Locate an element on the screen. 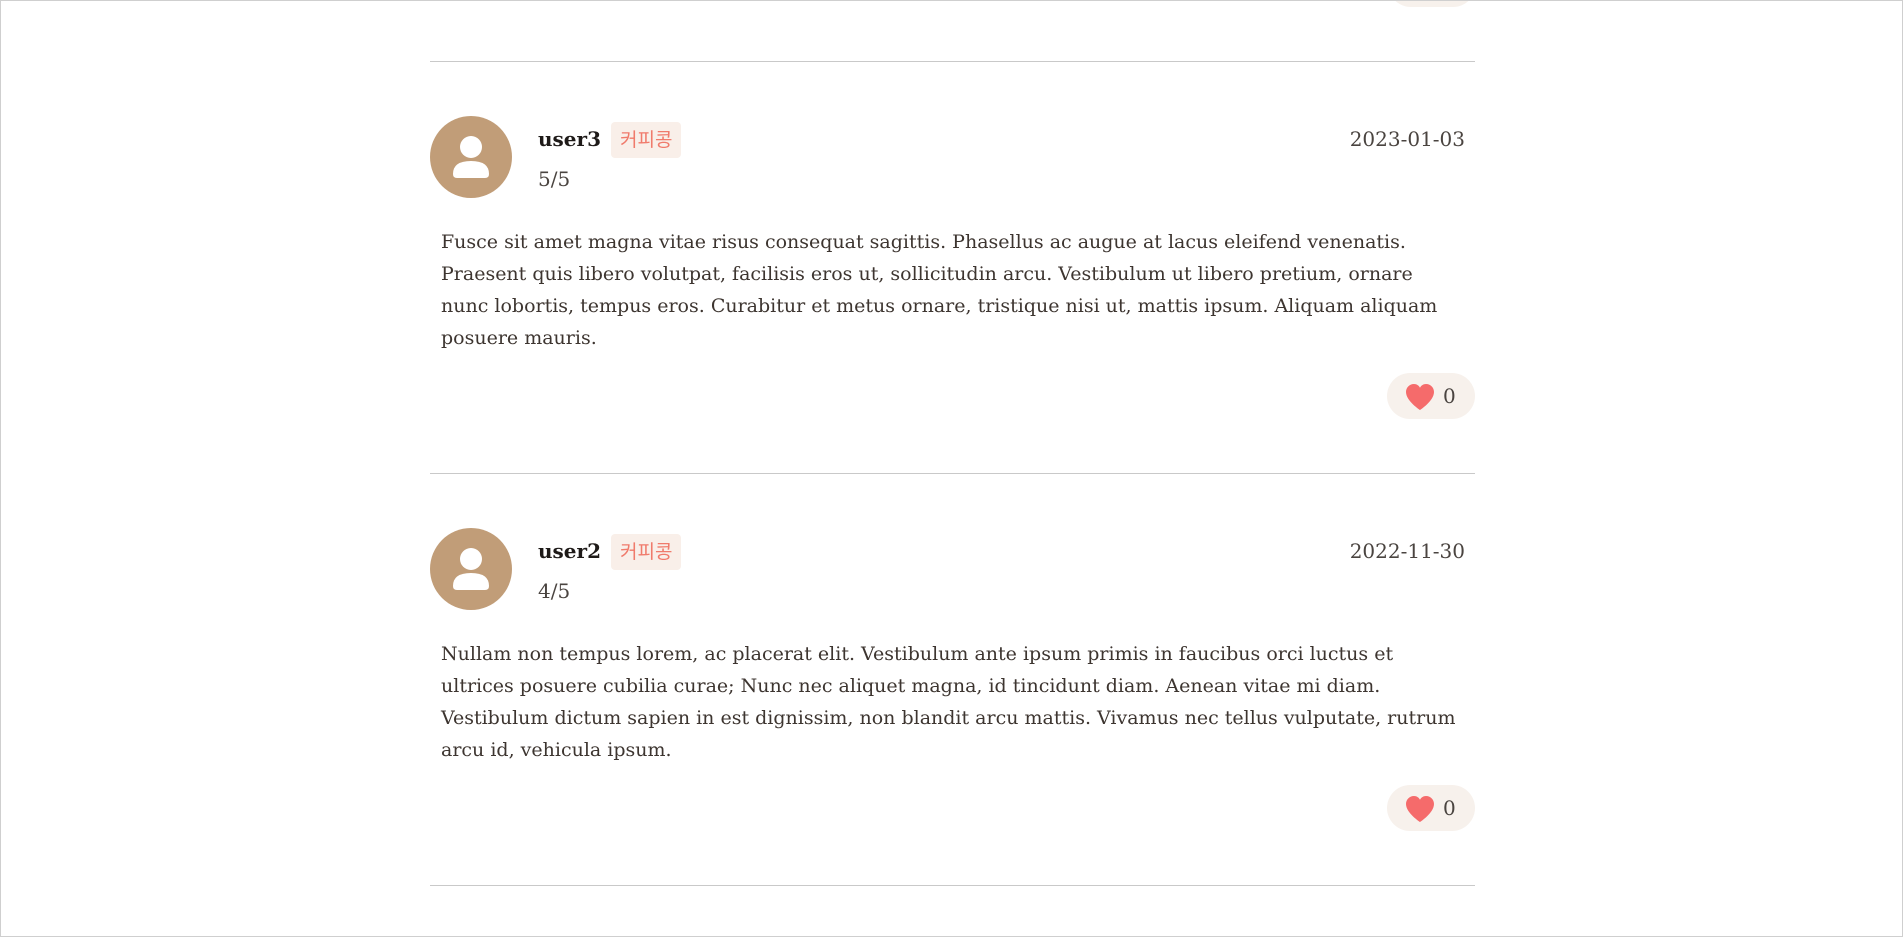  review-username: user3 is located at coordinates (569, 139).